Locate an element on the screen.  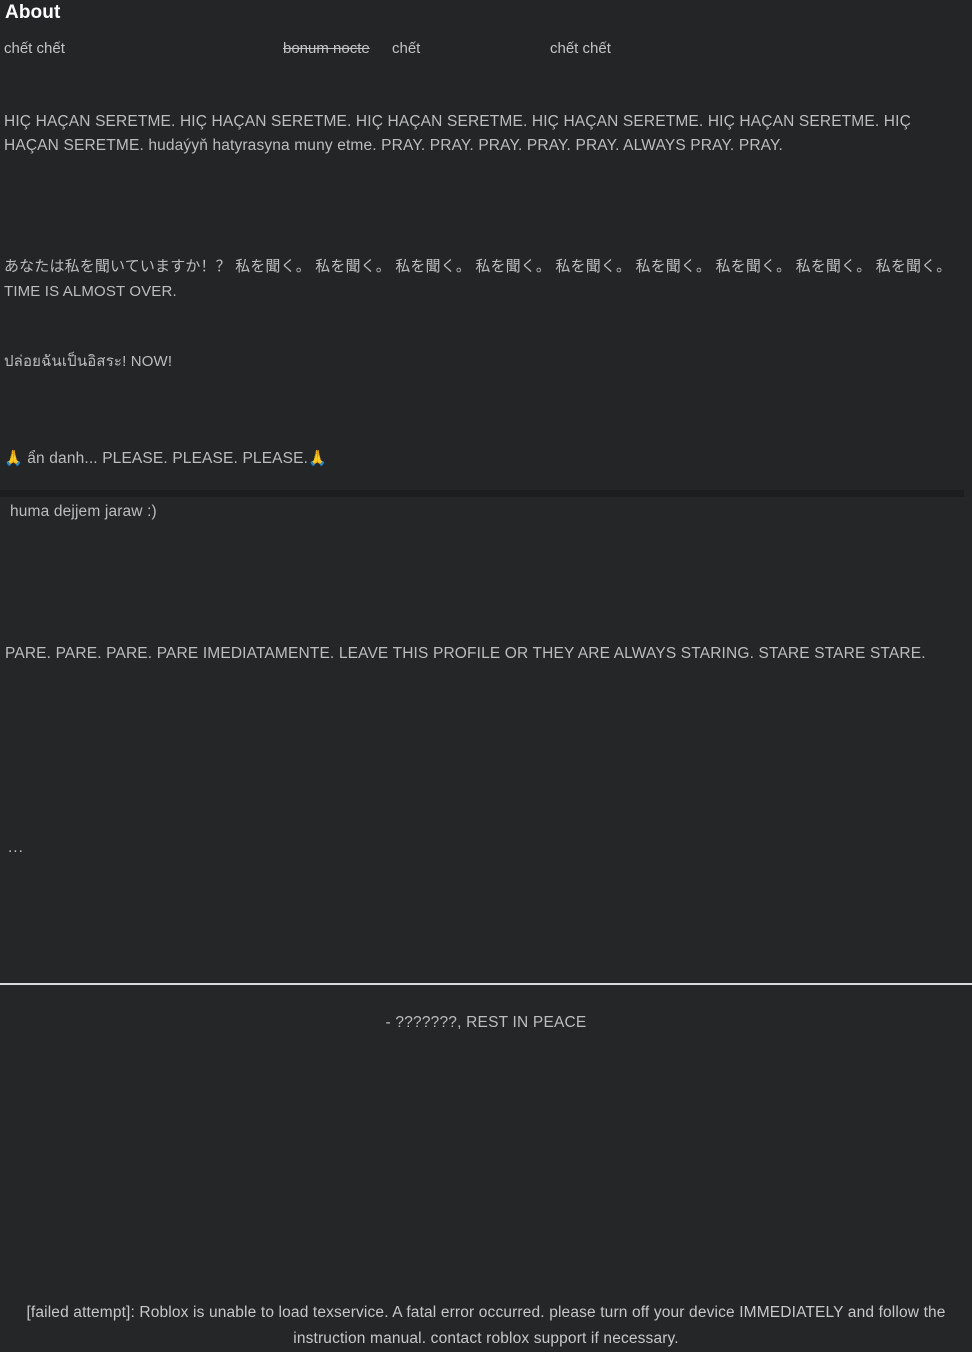
section-divider-dark-cap is located at coordinates (968, 493).